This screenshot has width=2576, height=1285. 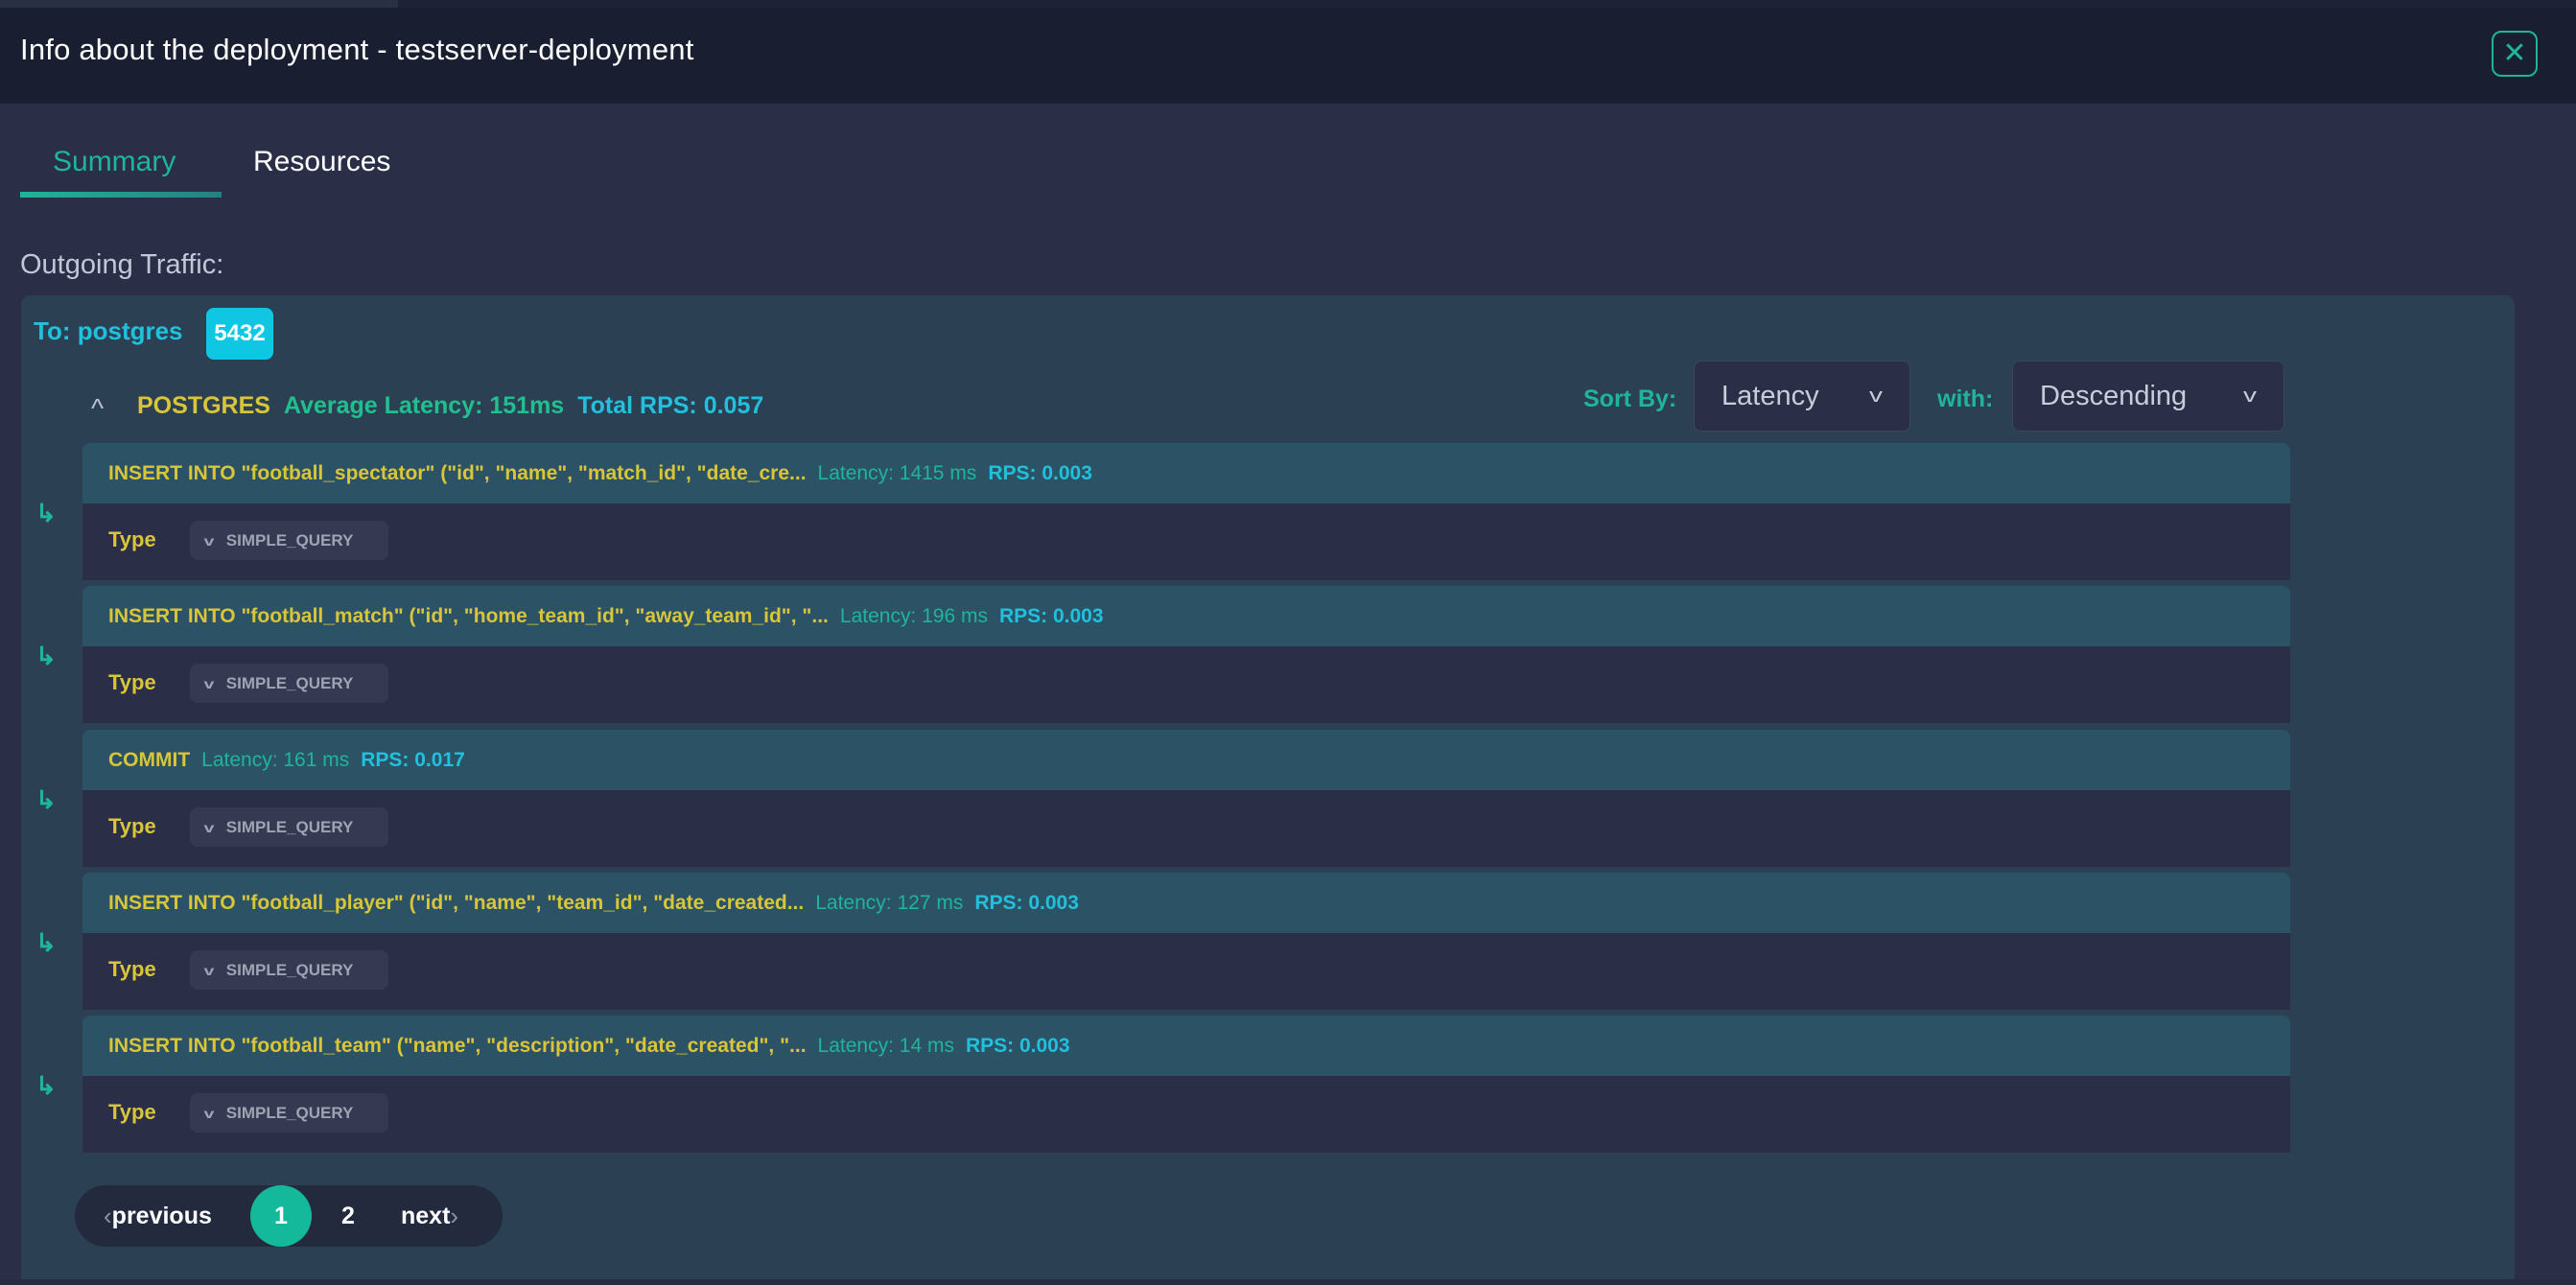 What do you see at coordinates (199, 4) in the screenshot?
I see `top-strip-segment` at bounding box center [199, 4].